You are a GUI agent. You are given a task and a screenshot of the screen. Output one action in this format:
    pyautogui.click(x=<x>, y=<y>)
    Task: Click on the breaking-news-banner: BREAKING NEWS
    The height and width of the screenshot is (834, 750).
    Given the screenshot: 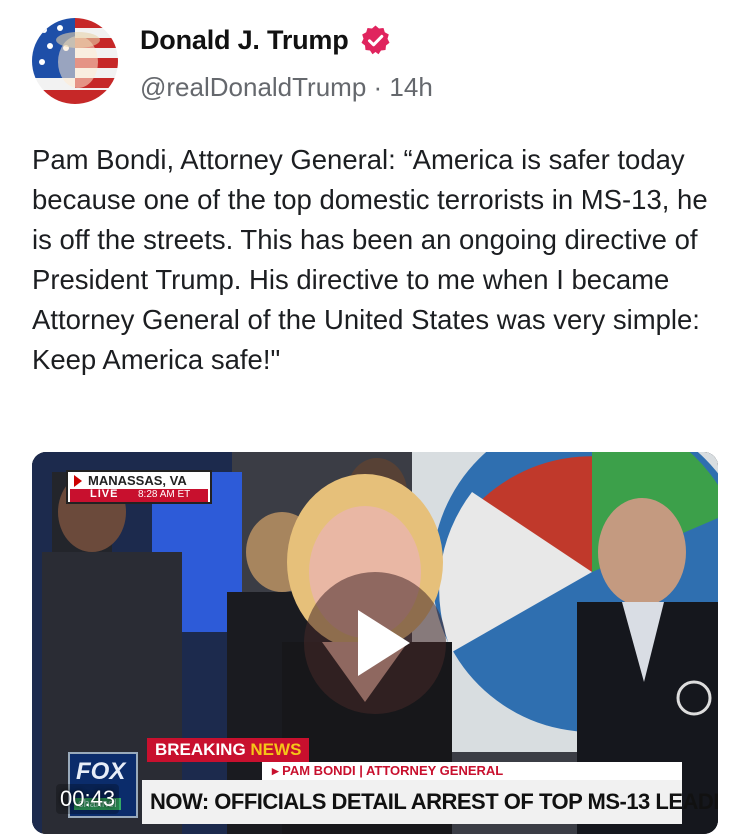 What is the action you would take?
    pyautogui.click(x=228, y=750)
    